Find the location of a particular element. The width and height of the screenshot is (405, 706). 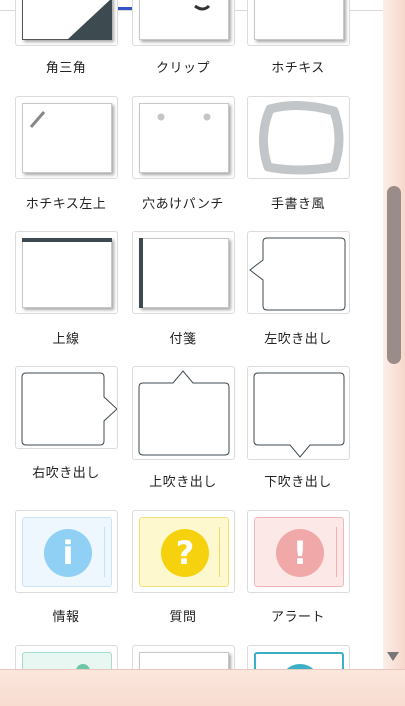

style-tile-right-balloon is located at coordinates (66, 407).